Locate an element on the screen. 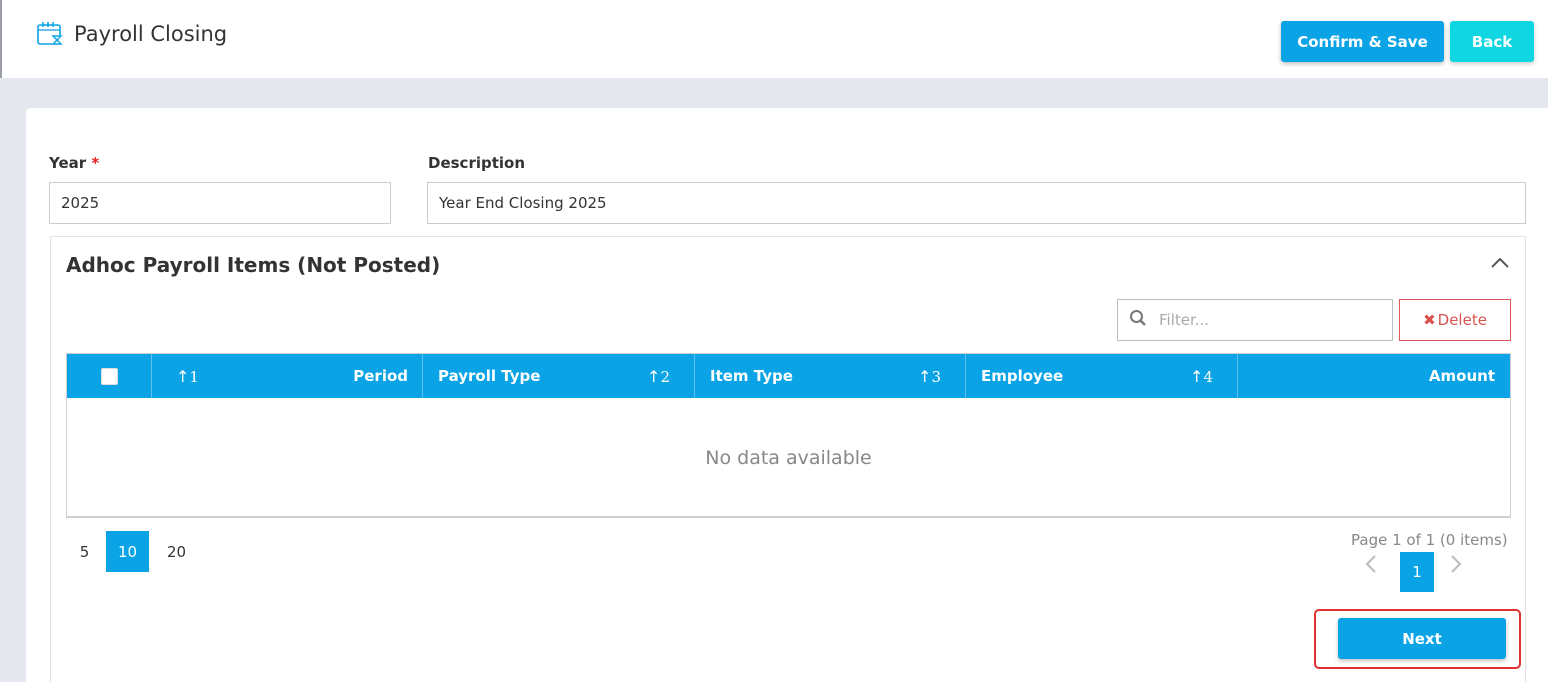 The height and width of the screenshot is (682, 1548). sort-indicator: ↑3 is located at coordinates (929, 376).